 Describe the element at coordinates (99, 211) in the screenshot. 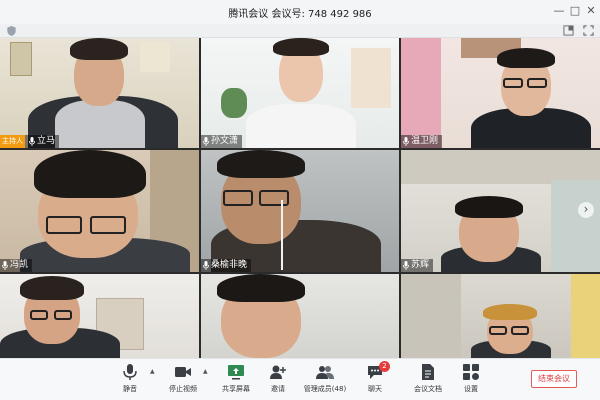

I see `video-tile: 冯凯` at that location.